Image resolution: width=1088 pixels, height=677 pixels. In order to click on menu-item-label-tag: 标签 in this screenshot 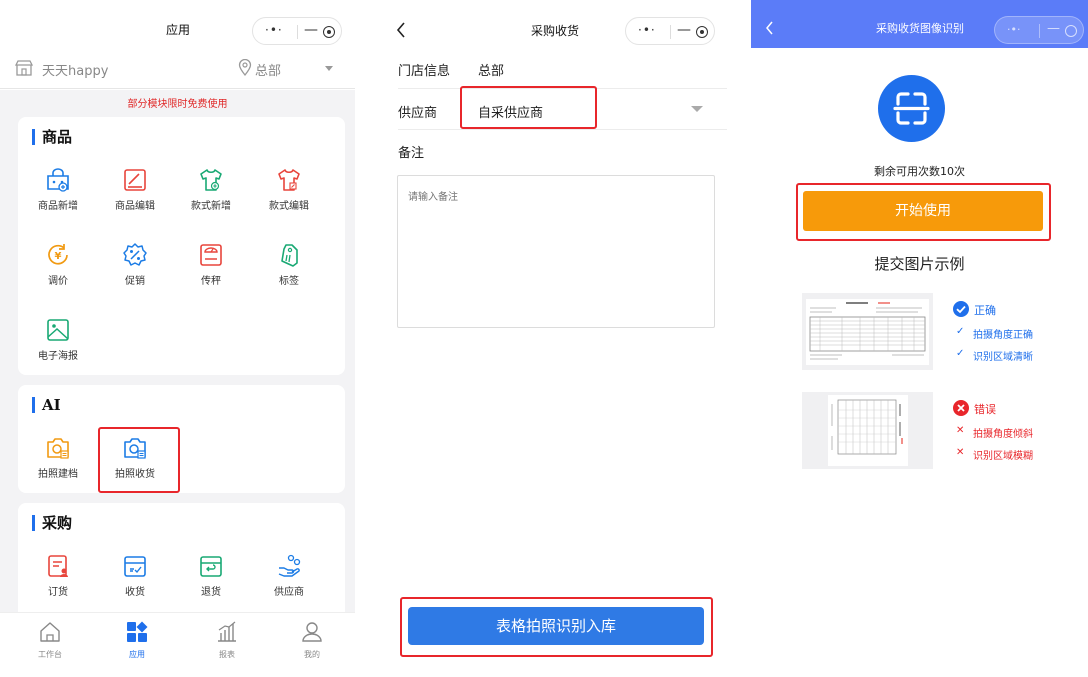, I will do `click(289, 264)`.